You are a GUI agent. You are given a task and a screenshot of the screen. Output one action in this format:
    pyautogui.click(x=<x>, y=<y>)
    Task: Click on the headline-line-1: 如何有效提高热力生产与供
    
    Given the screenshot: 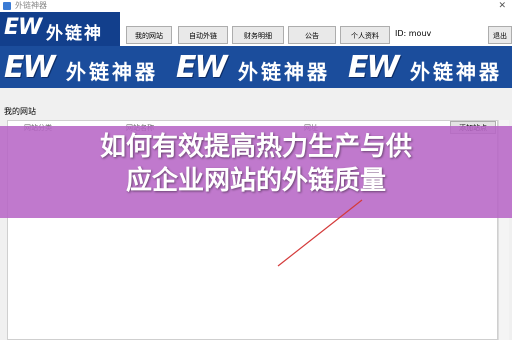 What is the action you would take?
    pyautogui.click(x=255, y=147)
    